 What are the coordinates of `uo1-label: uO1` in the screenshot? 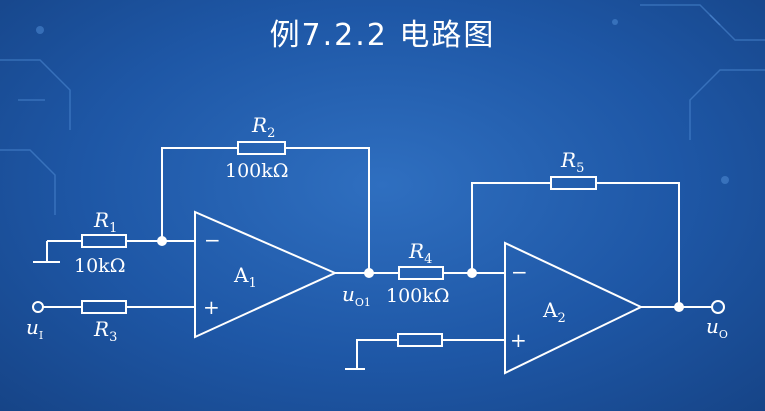 It's located at (356, 295).